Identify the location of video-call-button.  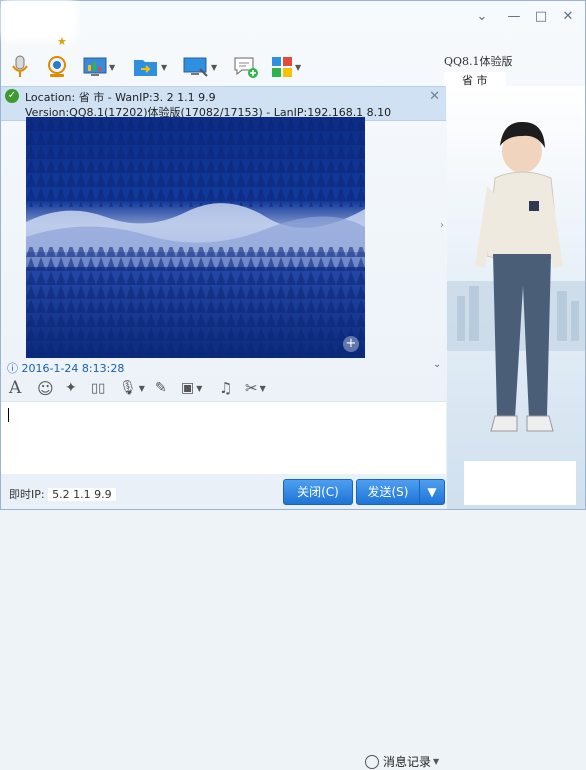
(57, 67).